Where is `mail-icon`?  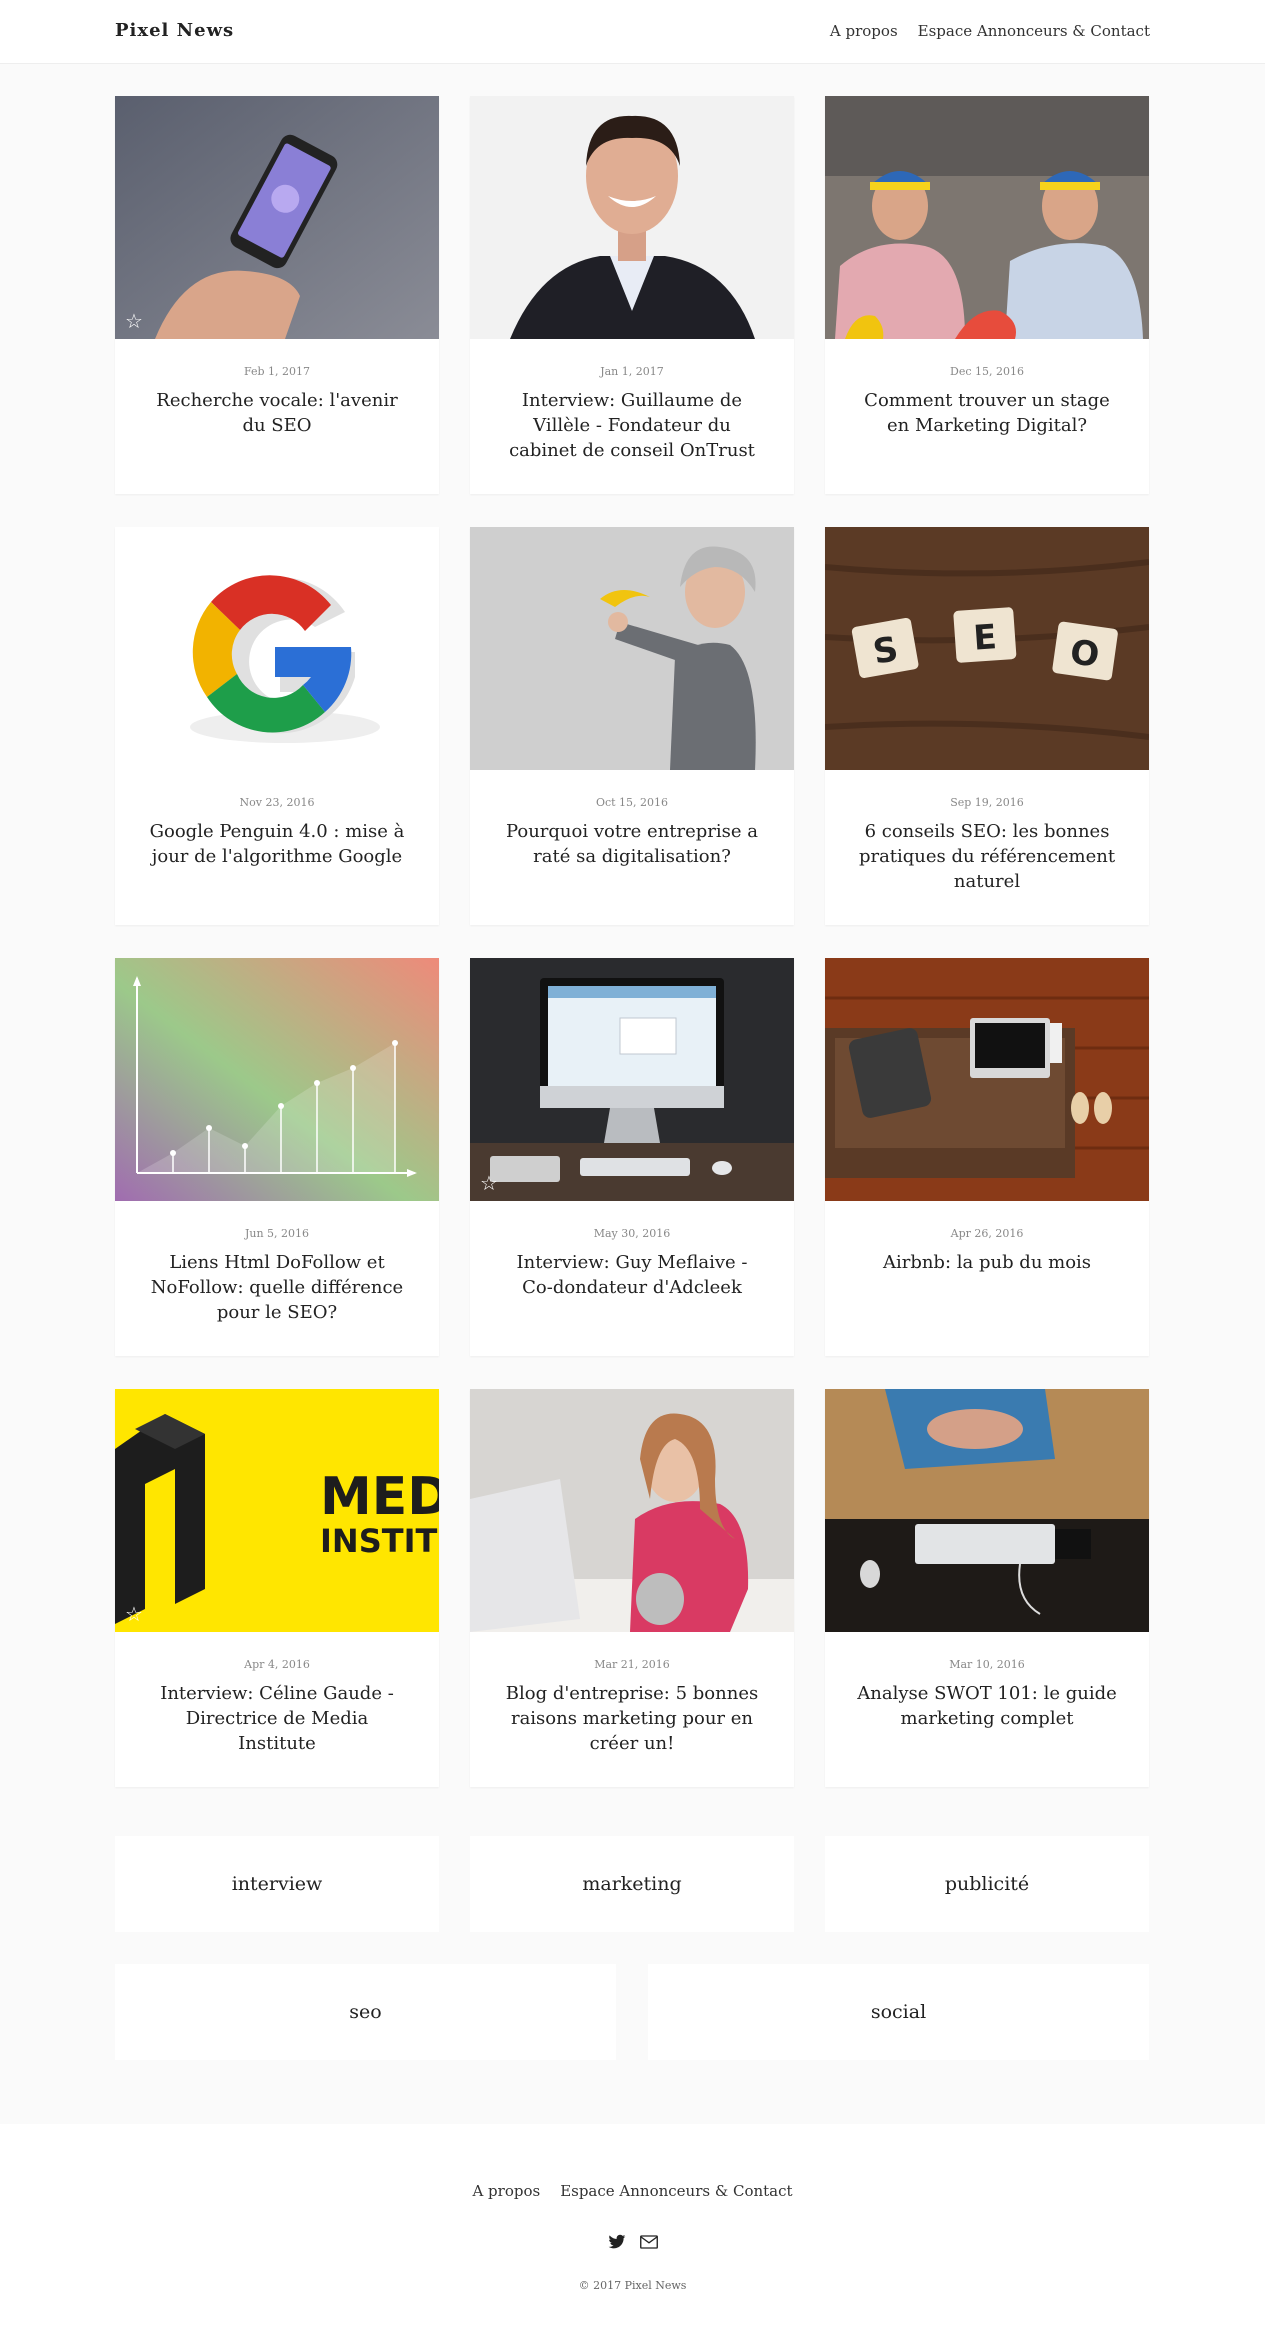 mail-icon is located at coordinates (648, 2242).